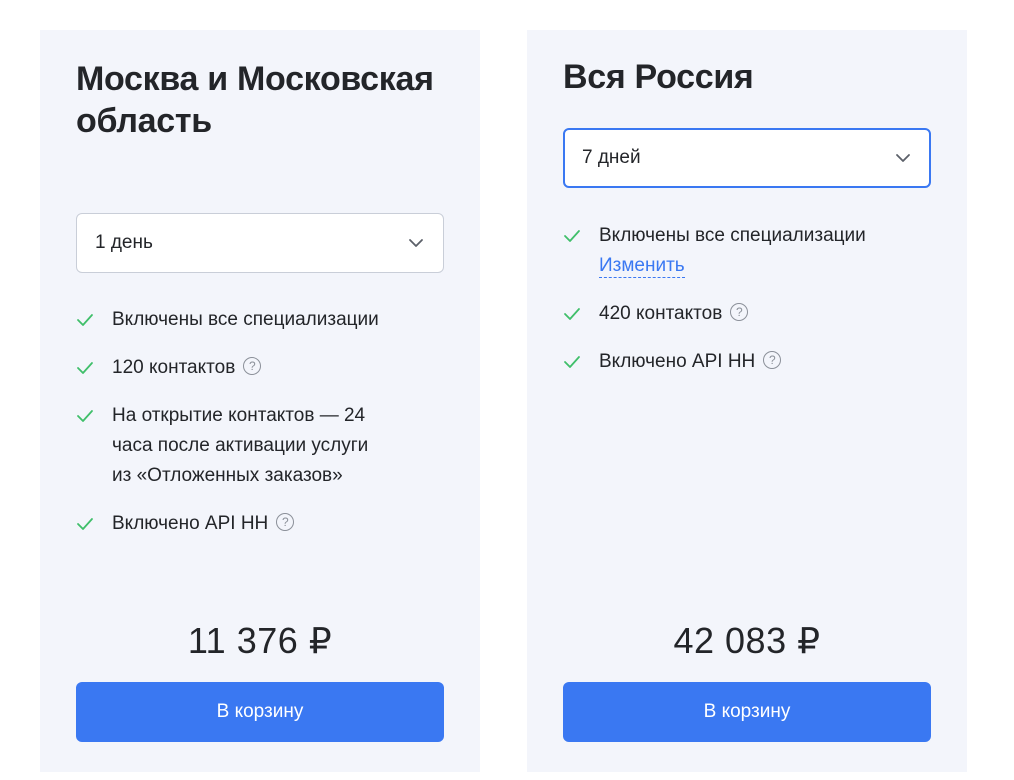 The image size is (1014, 780). Describe the element at coordinates (255, 100) in the screenshot. I see `plan-title: Москва и Московская область` at that location.